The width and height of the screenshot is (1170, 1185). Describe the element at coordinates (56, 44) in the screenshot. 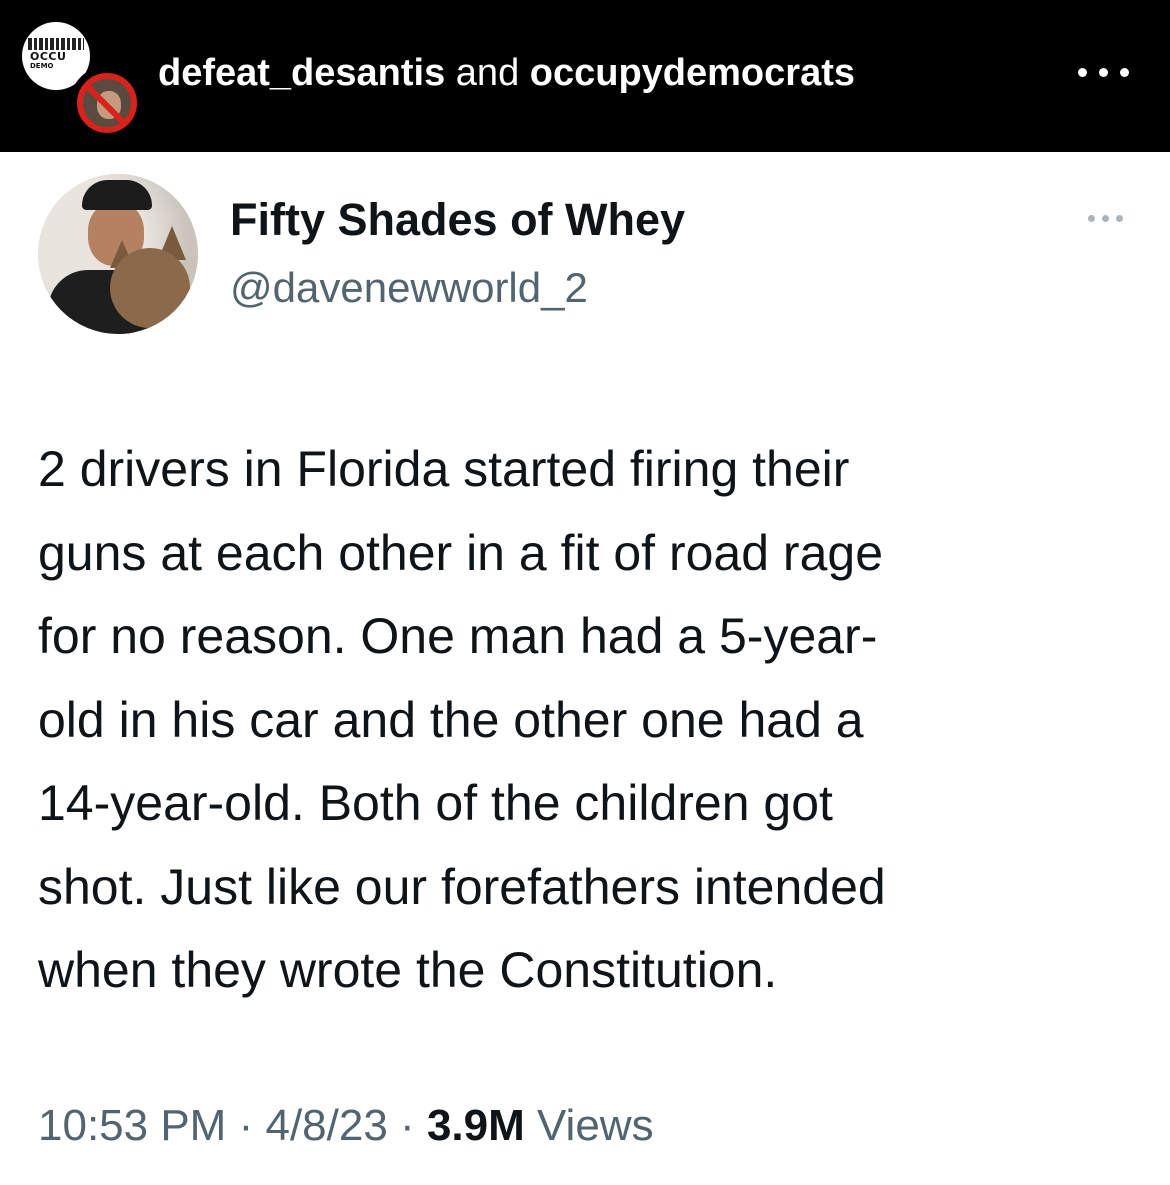

I see `skyline-graphic` at that location.